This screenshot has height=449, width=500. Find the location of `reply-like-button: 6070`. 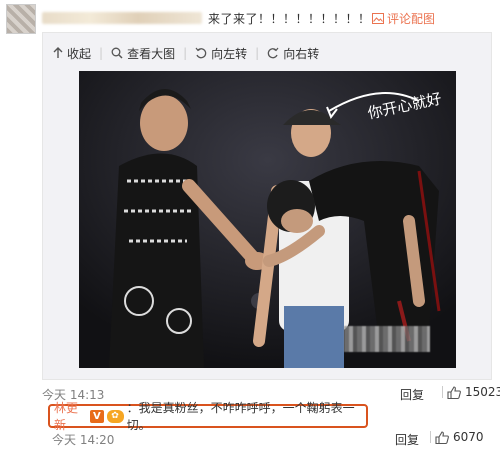

reply-like-button: 6070 is located at coordinates (457, 437).